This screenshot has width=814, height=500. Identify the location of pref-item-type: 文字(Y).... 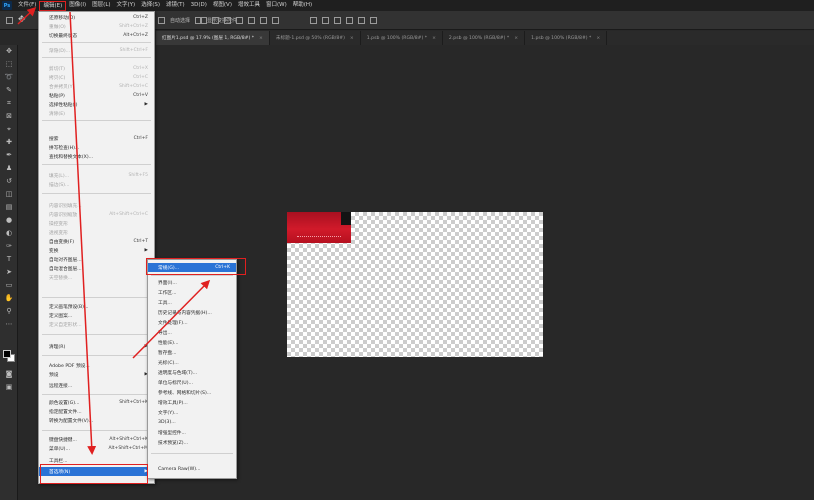
(192, 412).